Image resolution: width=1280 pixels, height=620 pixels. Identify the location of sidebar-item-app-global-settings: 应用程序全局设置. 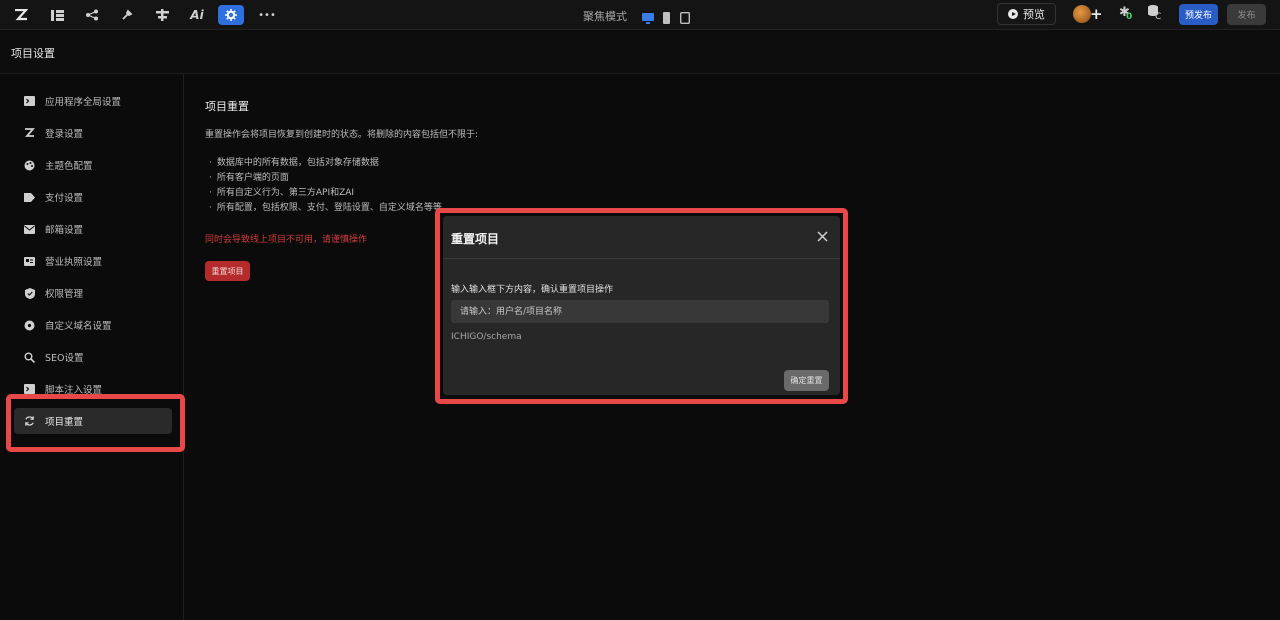
(93, 101).